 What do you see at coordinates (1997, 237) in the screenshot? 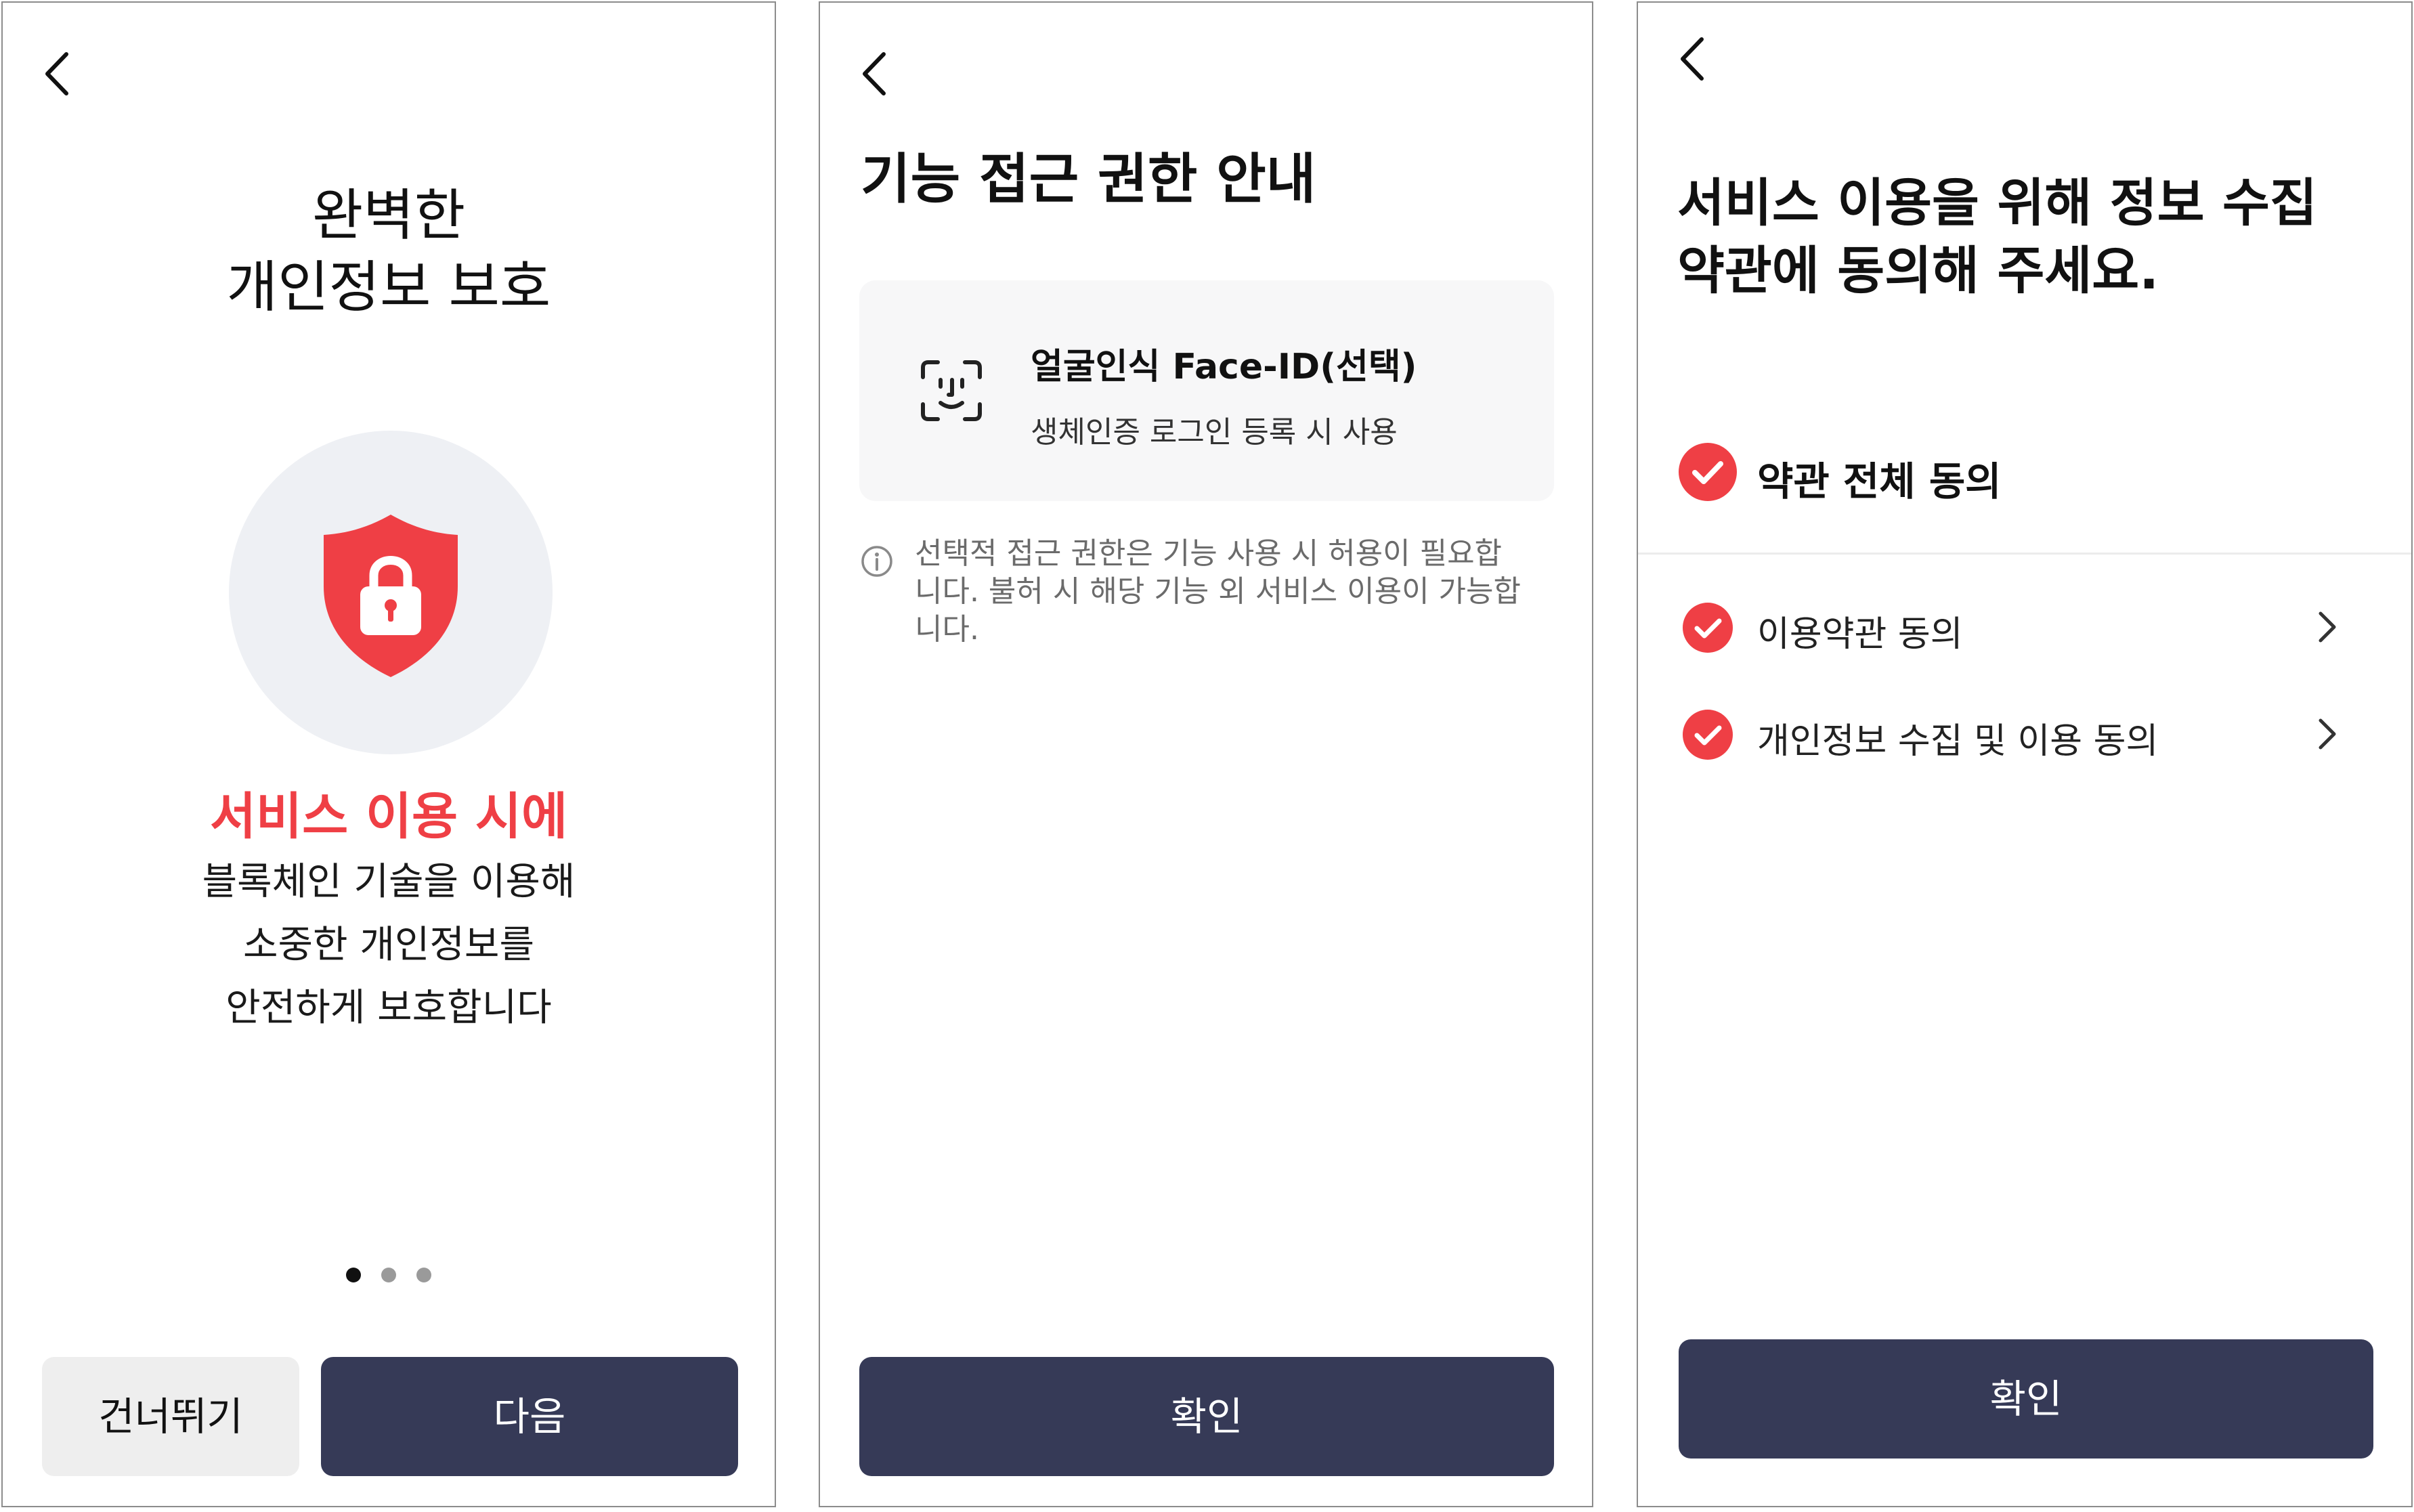
I see `page-title: 서비스 이용을 위해 정보 수집 약관에 동의해 주세요.` at bounding box center [1997, 237].